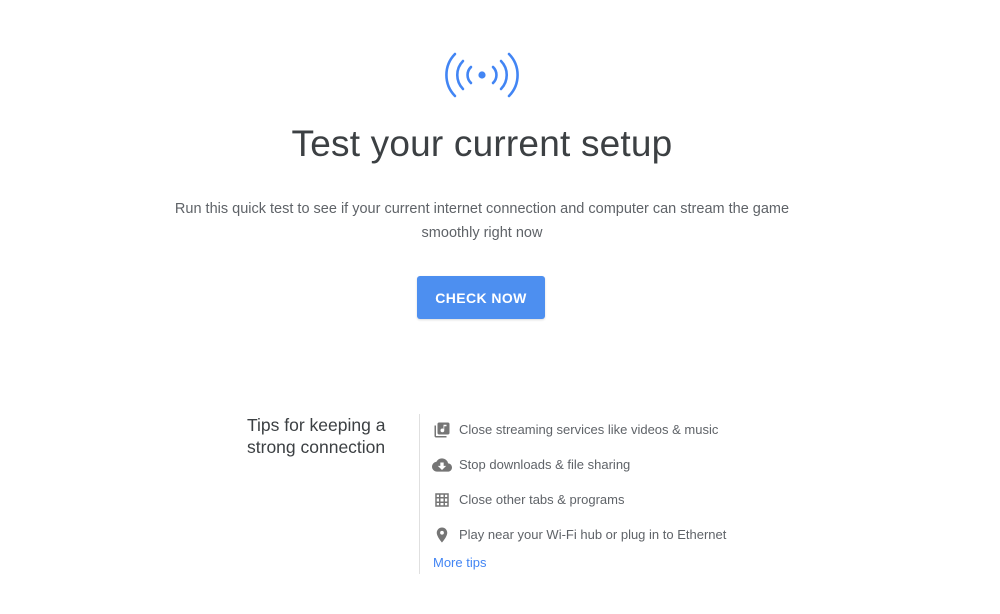  I want to click on media-library-icon, so click(442, 430).